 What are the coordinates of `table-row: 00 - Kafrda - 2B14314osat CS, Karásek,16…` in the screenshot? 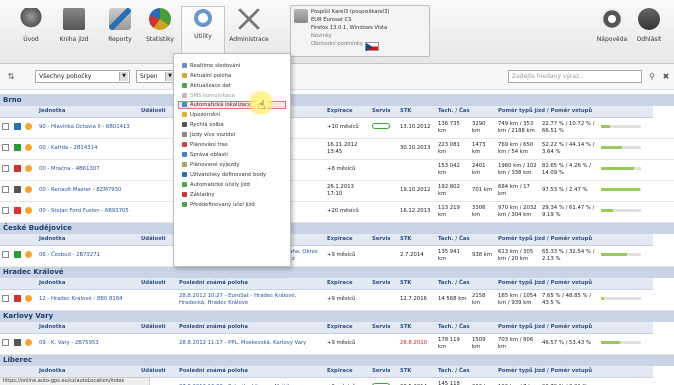 It's located at (337, 149).